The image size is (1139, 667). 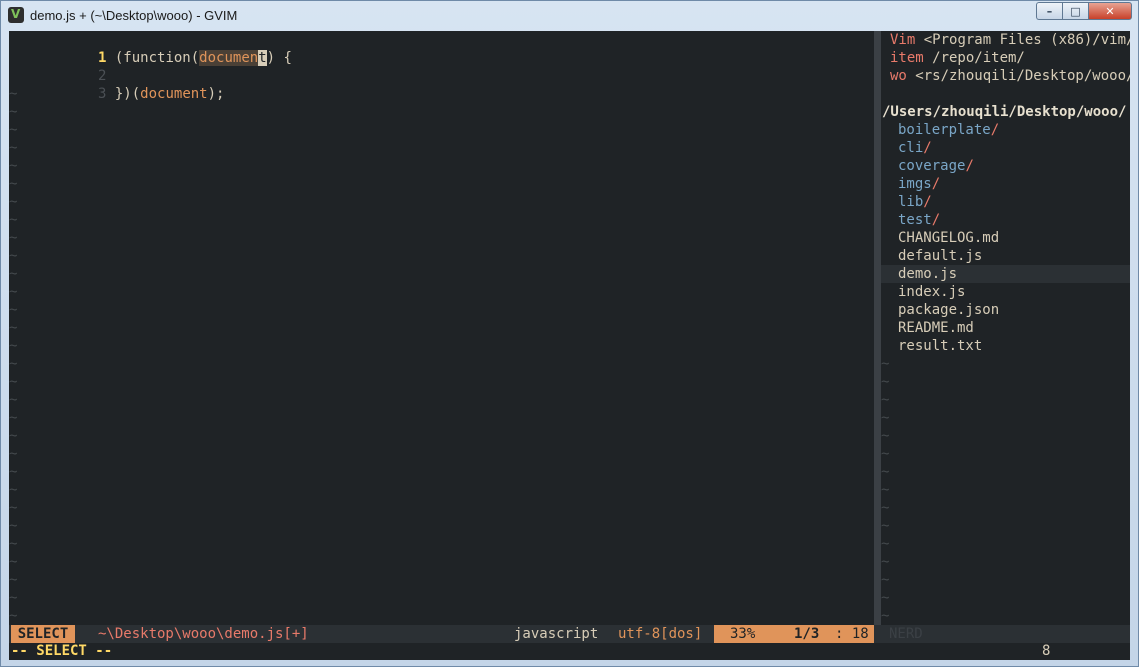 What do you see at coordinates (1075, 11) in the screenshot?
I see `maximize-button: □` at bounding box center [1075, 11].